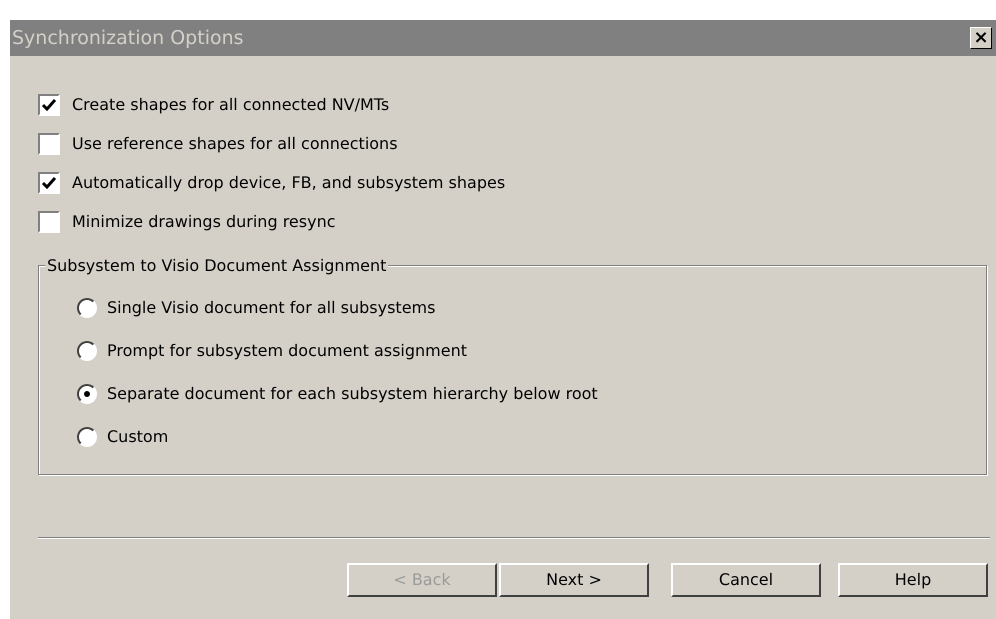 This screenshot has height=619, width=996. Describe the element at coordinates (287, 351) in the screenshot. I see `radio-label: Prompt for subsystem document assignment` at that location.